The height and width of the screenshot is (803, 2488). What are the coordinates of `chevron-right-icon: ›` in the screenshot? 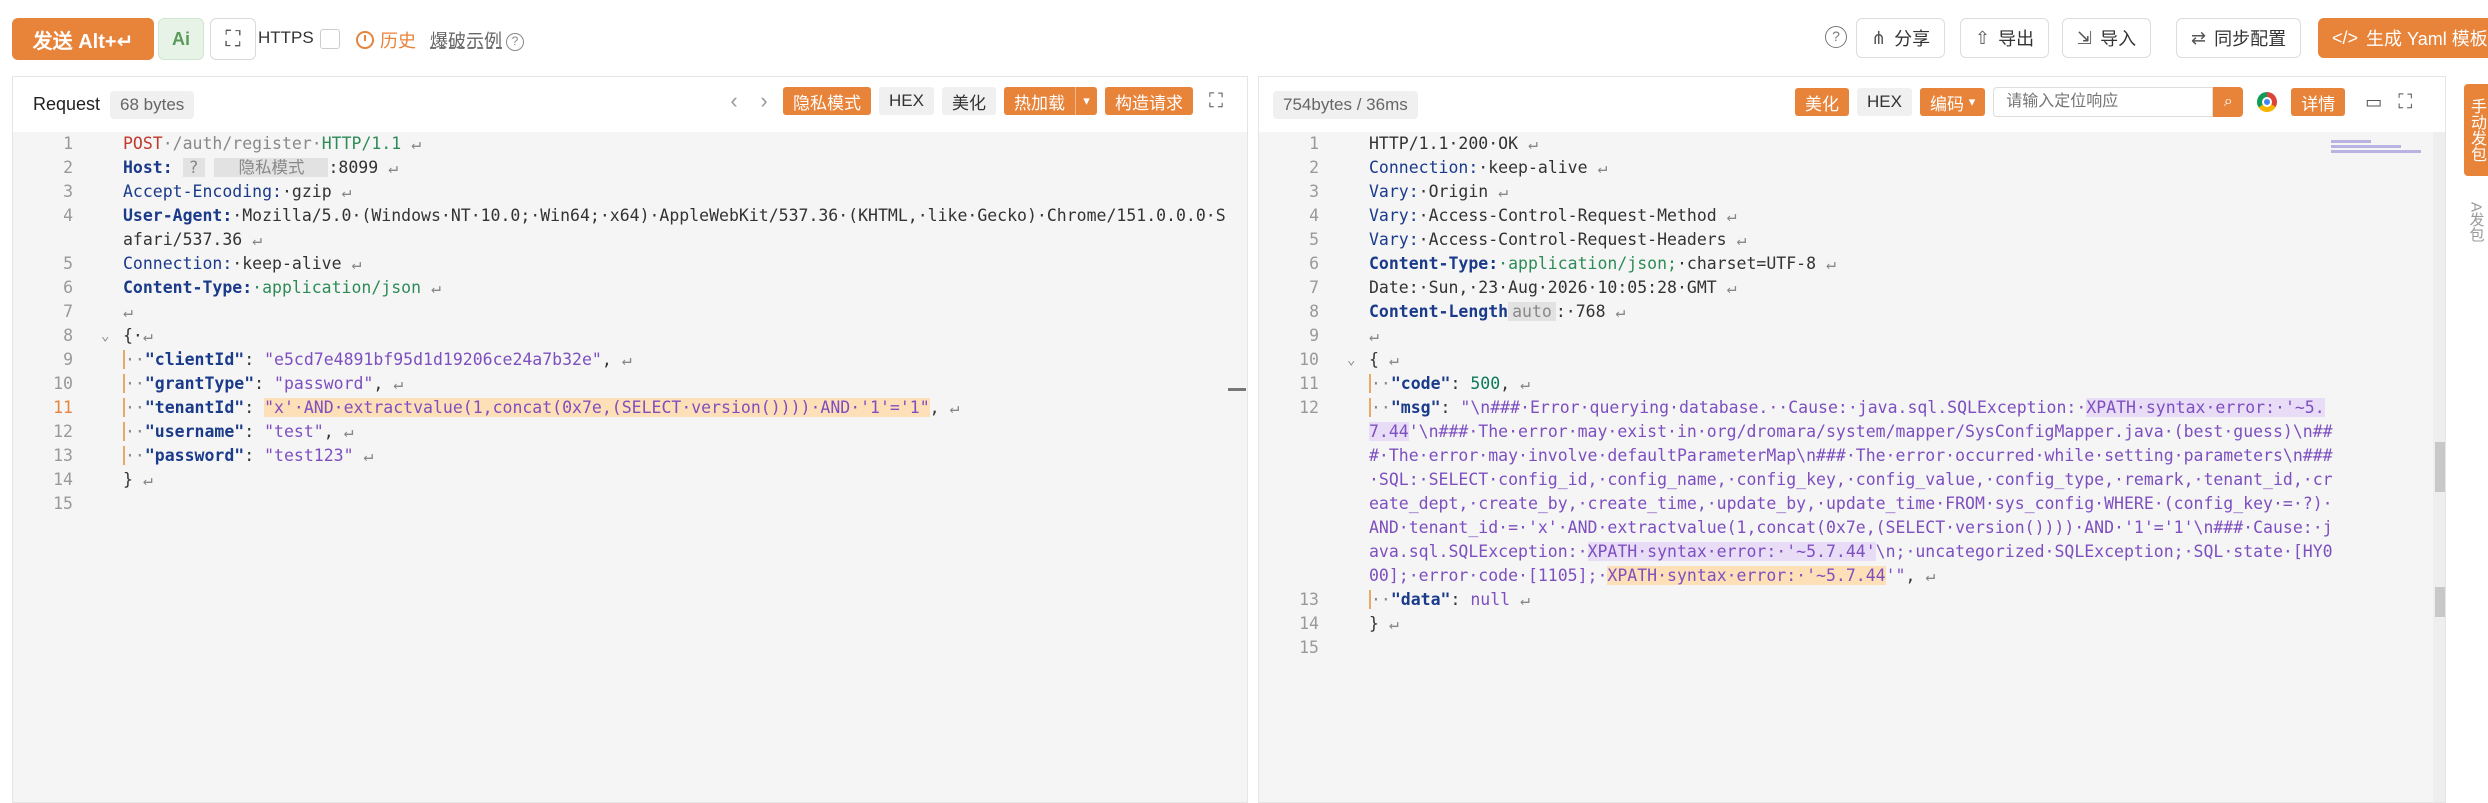 It's located at (764, 101).